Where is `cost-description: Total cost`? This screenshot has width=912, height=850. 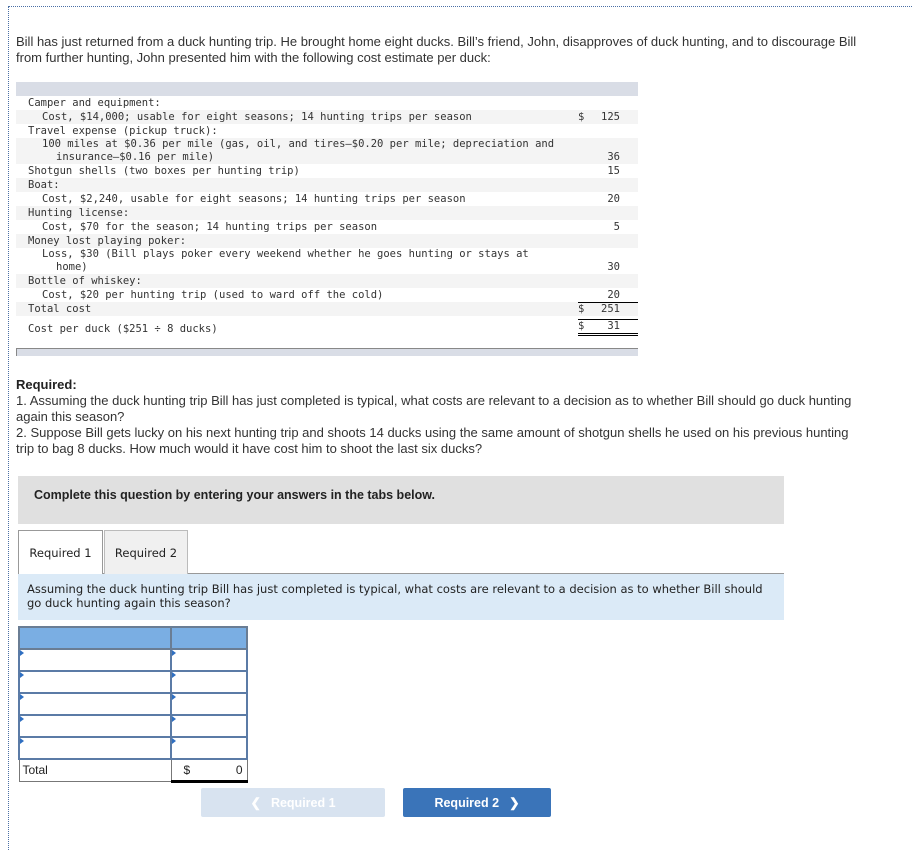 cost-description: Total cost is located at coordinates (297, 309).